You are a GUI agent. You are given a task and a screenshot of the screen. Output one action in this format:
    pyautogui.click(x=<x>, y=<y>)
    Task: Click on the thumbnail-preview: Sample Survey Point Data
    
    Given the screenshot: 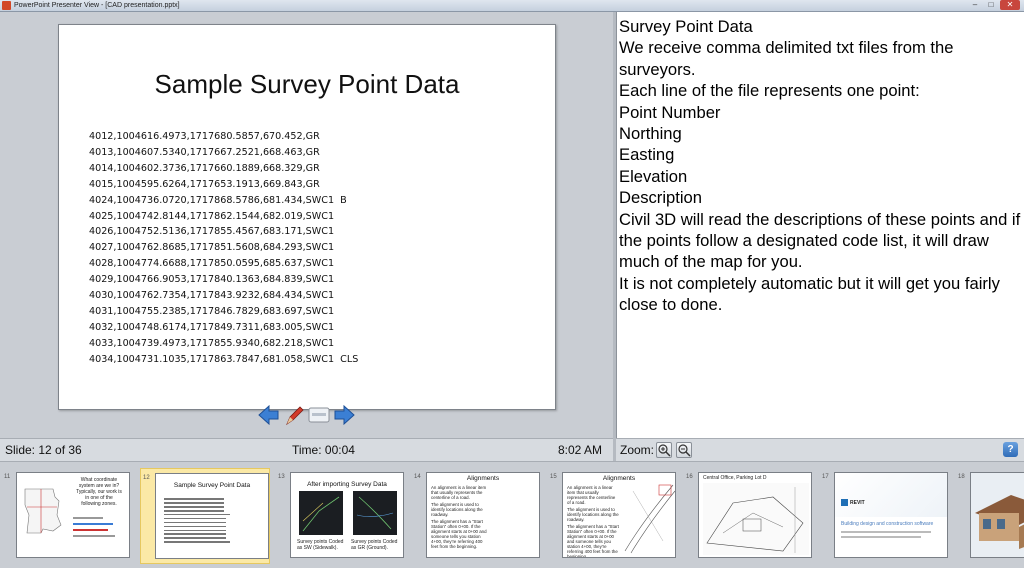 What is the action you would take?
    pyautogui.click(x=212, y=516)
    